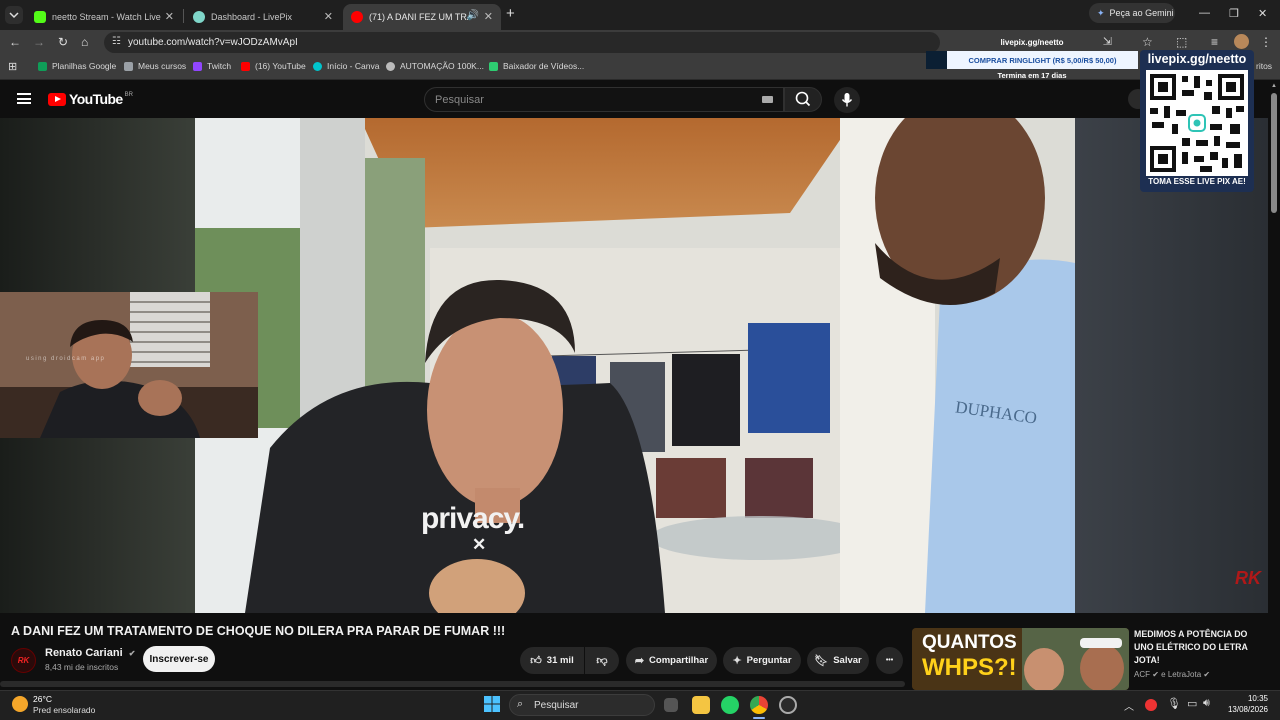 This screenshot has height=720, width=1280. What do you see at coordinates (1250, 698) in the screenshot?
I see `clock-time: 10:35` at bounding box center [1250, 698].